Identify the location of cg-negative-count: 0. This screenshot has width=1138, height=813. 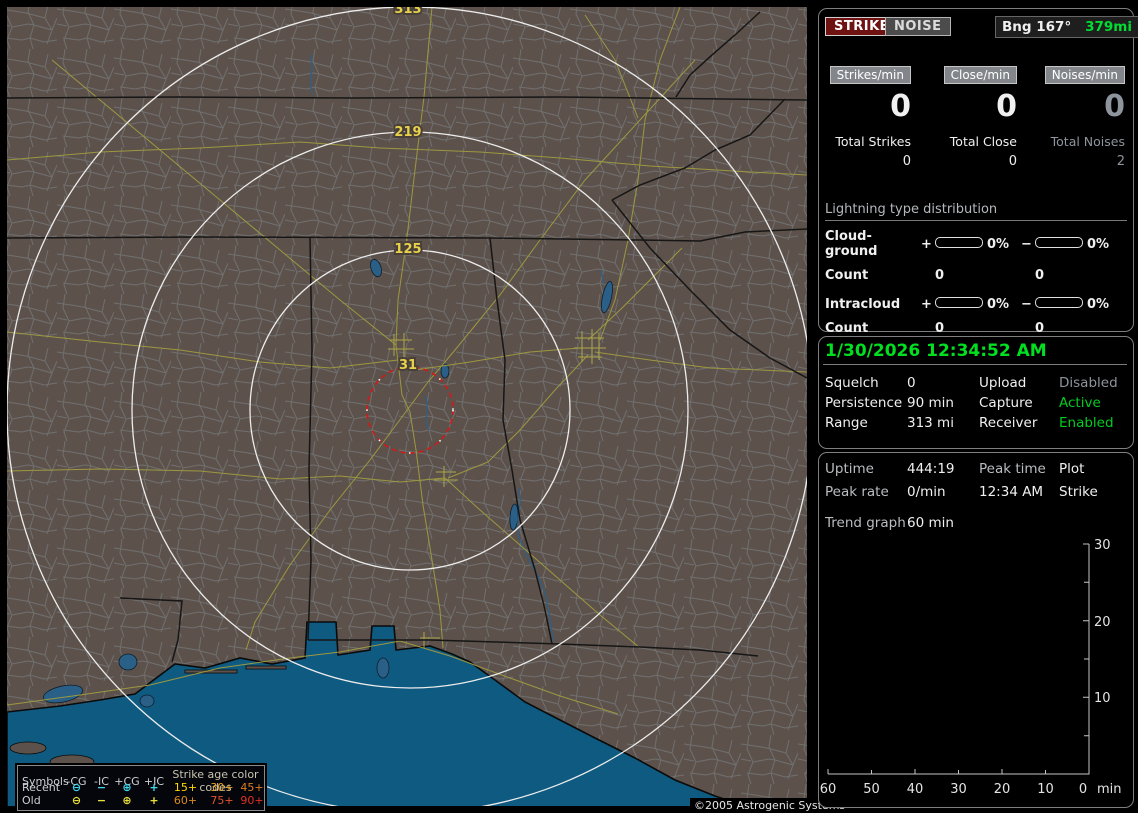
(1040, 275).